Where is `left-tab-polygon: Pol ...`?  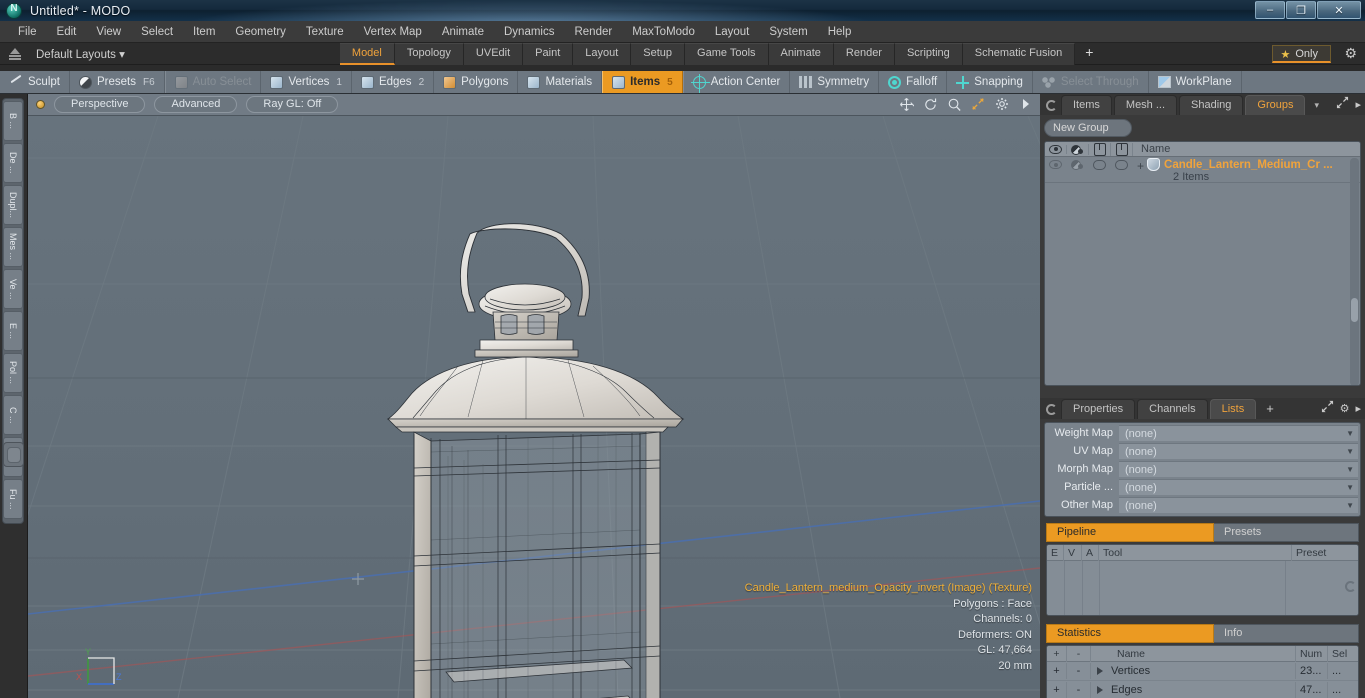 left-tab-polygon: Pol ... is located at coordinates (13, 373).